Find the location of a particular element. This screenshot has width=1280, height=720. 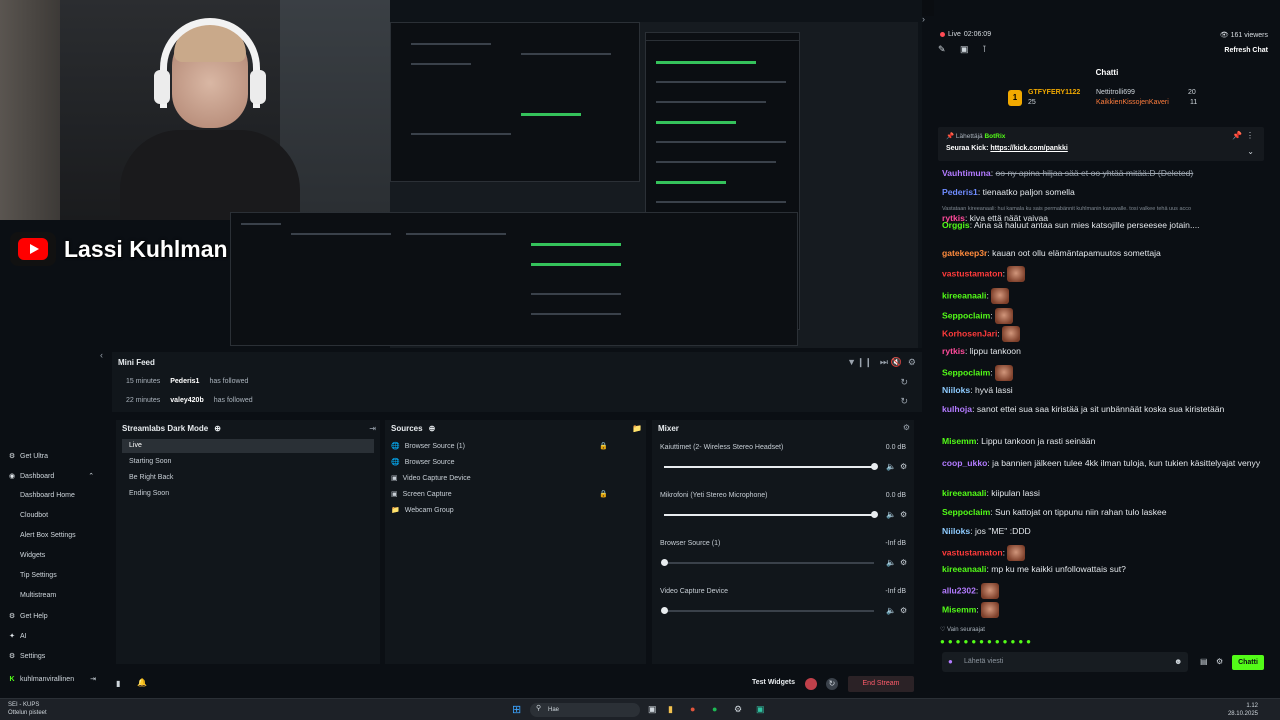

collapse-left-icon: ‹ is located at coordinates (101, 355).